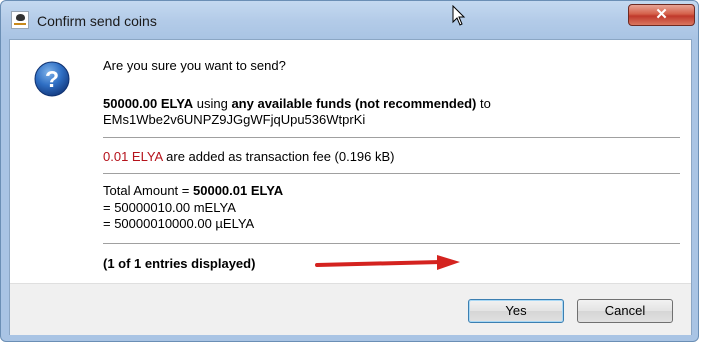 Image resolution: width=701 pixels, height=344 pixels. What do you see at coordinates (625, 311) in the screenshot?
I see `cancel-button: Cancel` at bounding box center [625, 311].